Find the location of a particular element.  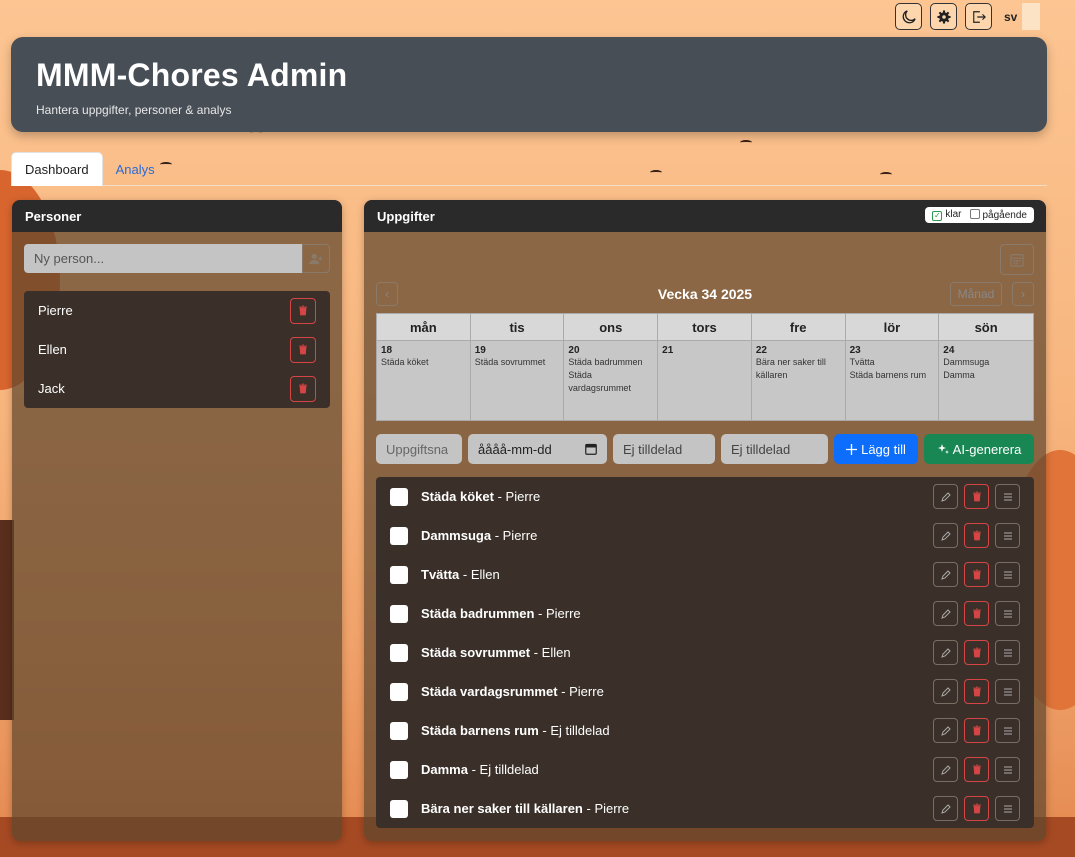

task-row: Tvätta - Ellen is located at coordinates (705, 574).